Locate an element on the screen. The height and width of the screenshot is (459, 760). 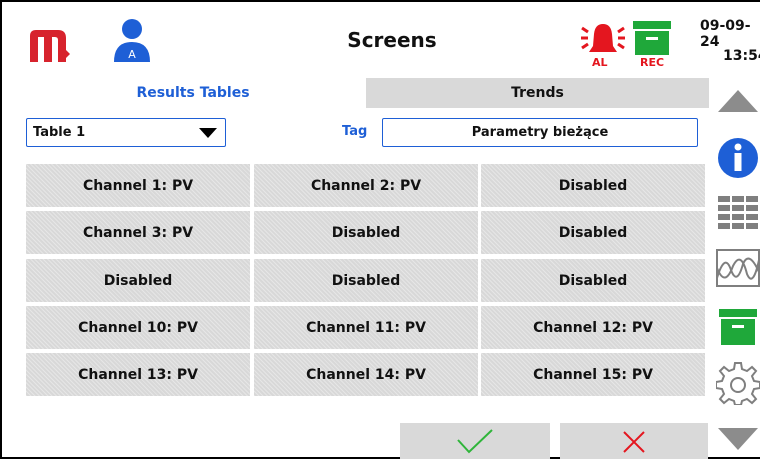
page-title: Screens is located at coordinates (392, 40).